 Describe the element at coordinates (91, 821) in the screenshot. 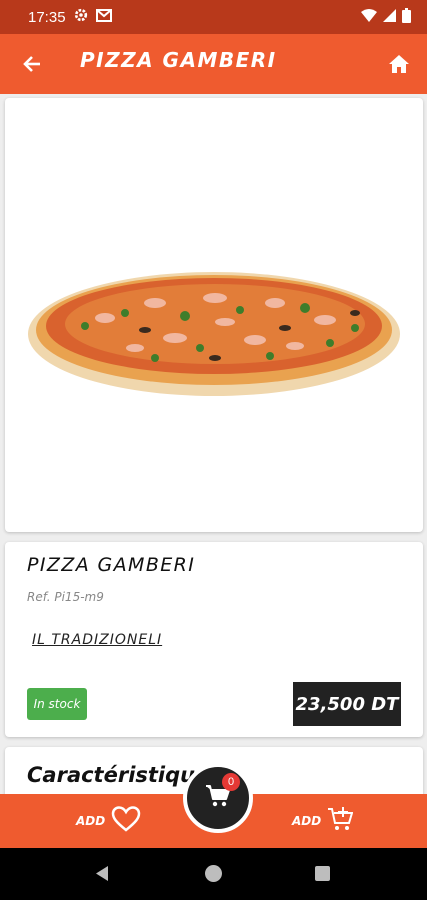

I see `add-fav-label: ADD` at that location.